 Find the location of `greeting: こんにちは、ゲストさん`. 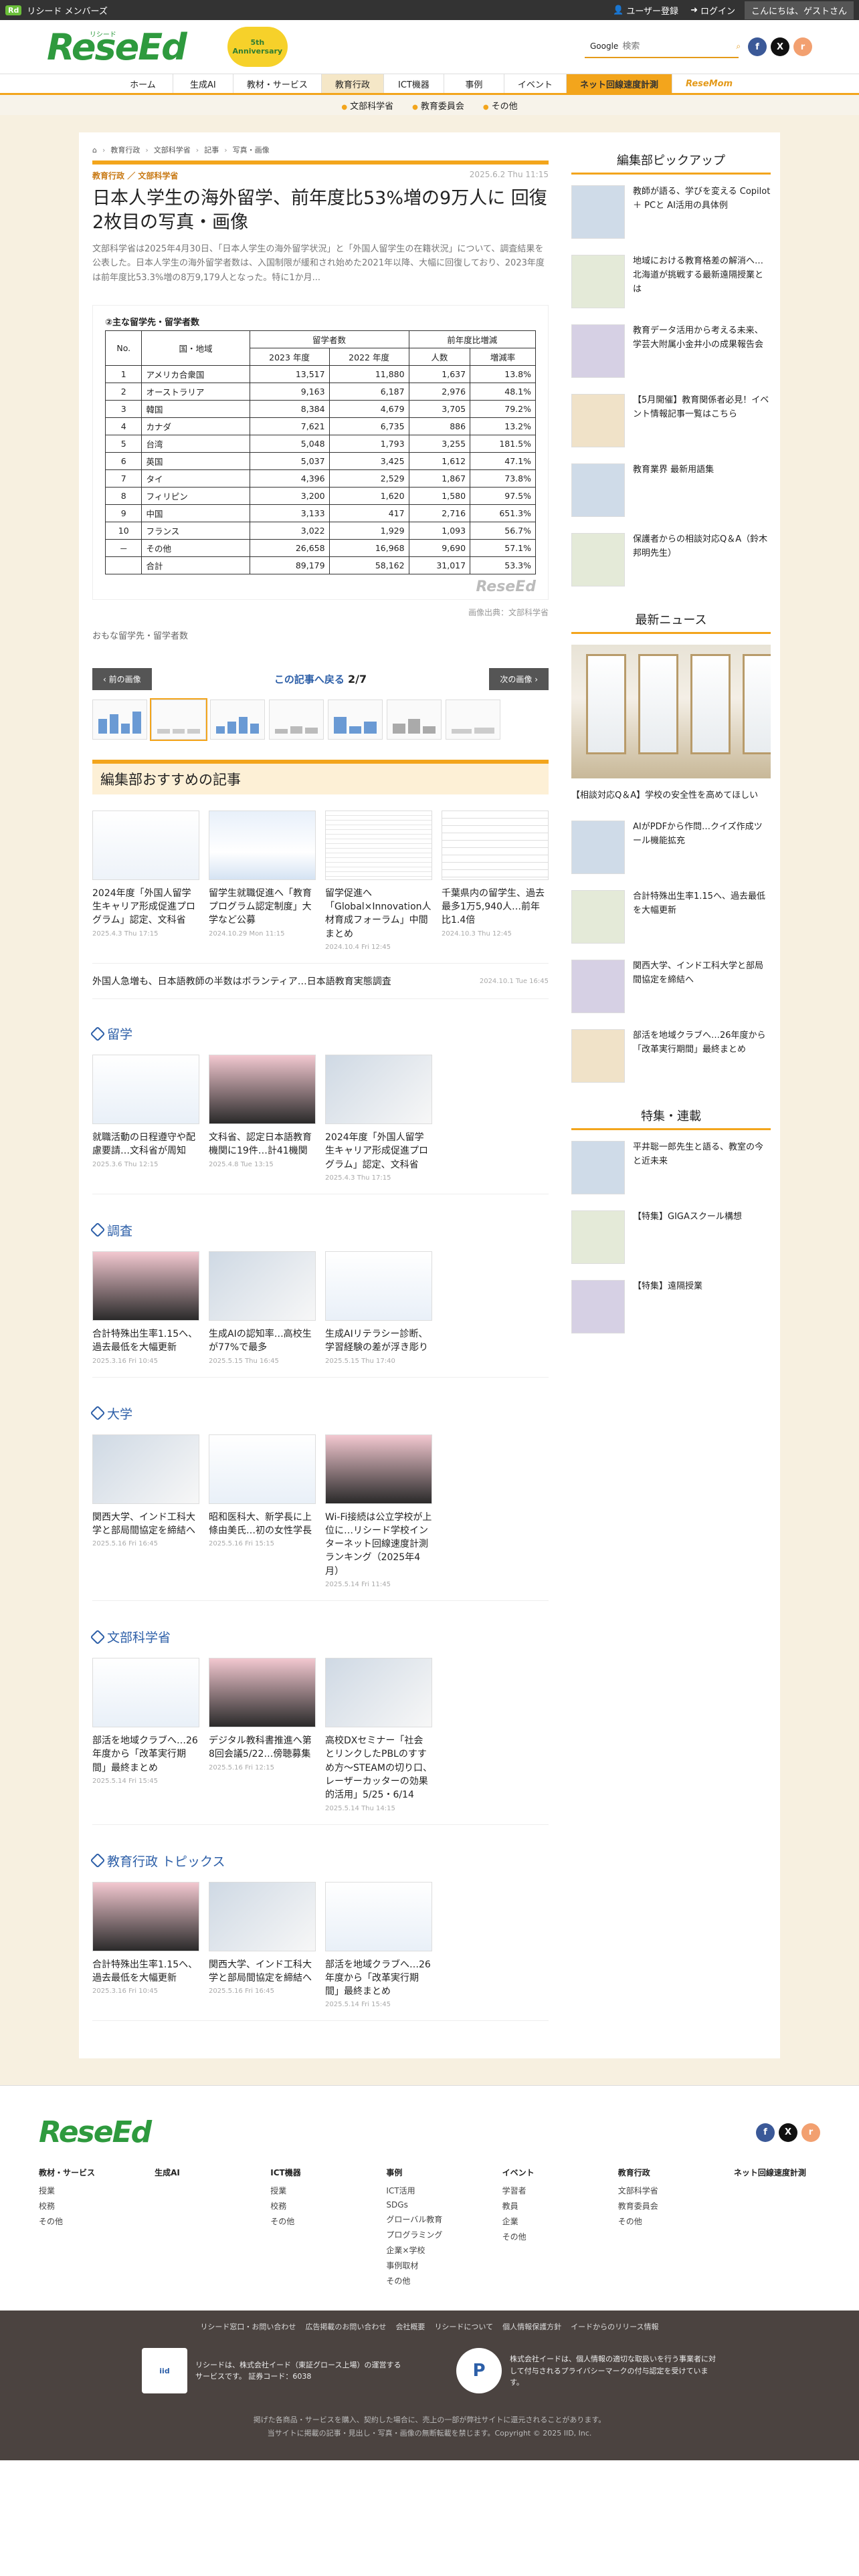

greeting: こんにちは、ゲストさん is located at coordinates (799, 10).